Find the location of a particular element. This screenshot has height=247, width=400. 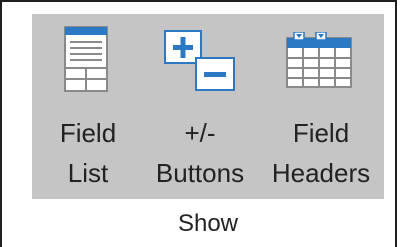

show-group-label: Show is located at coordinates (208, 223).